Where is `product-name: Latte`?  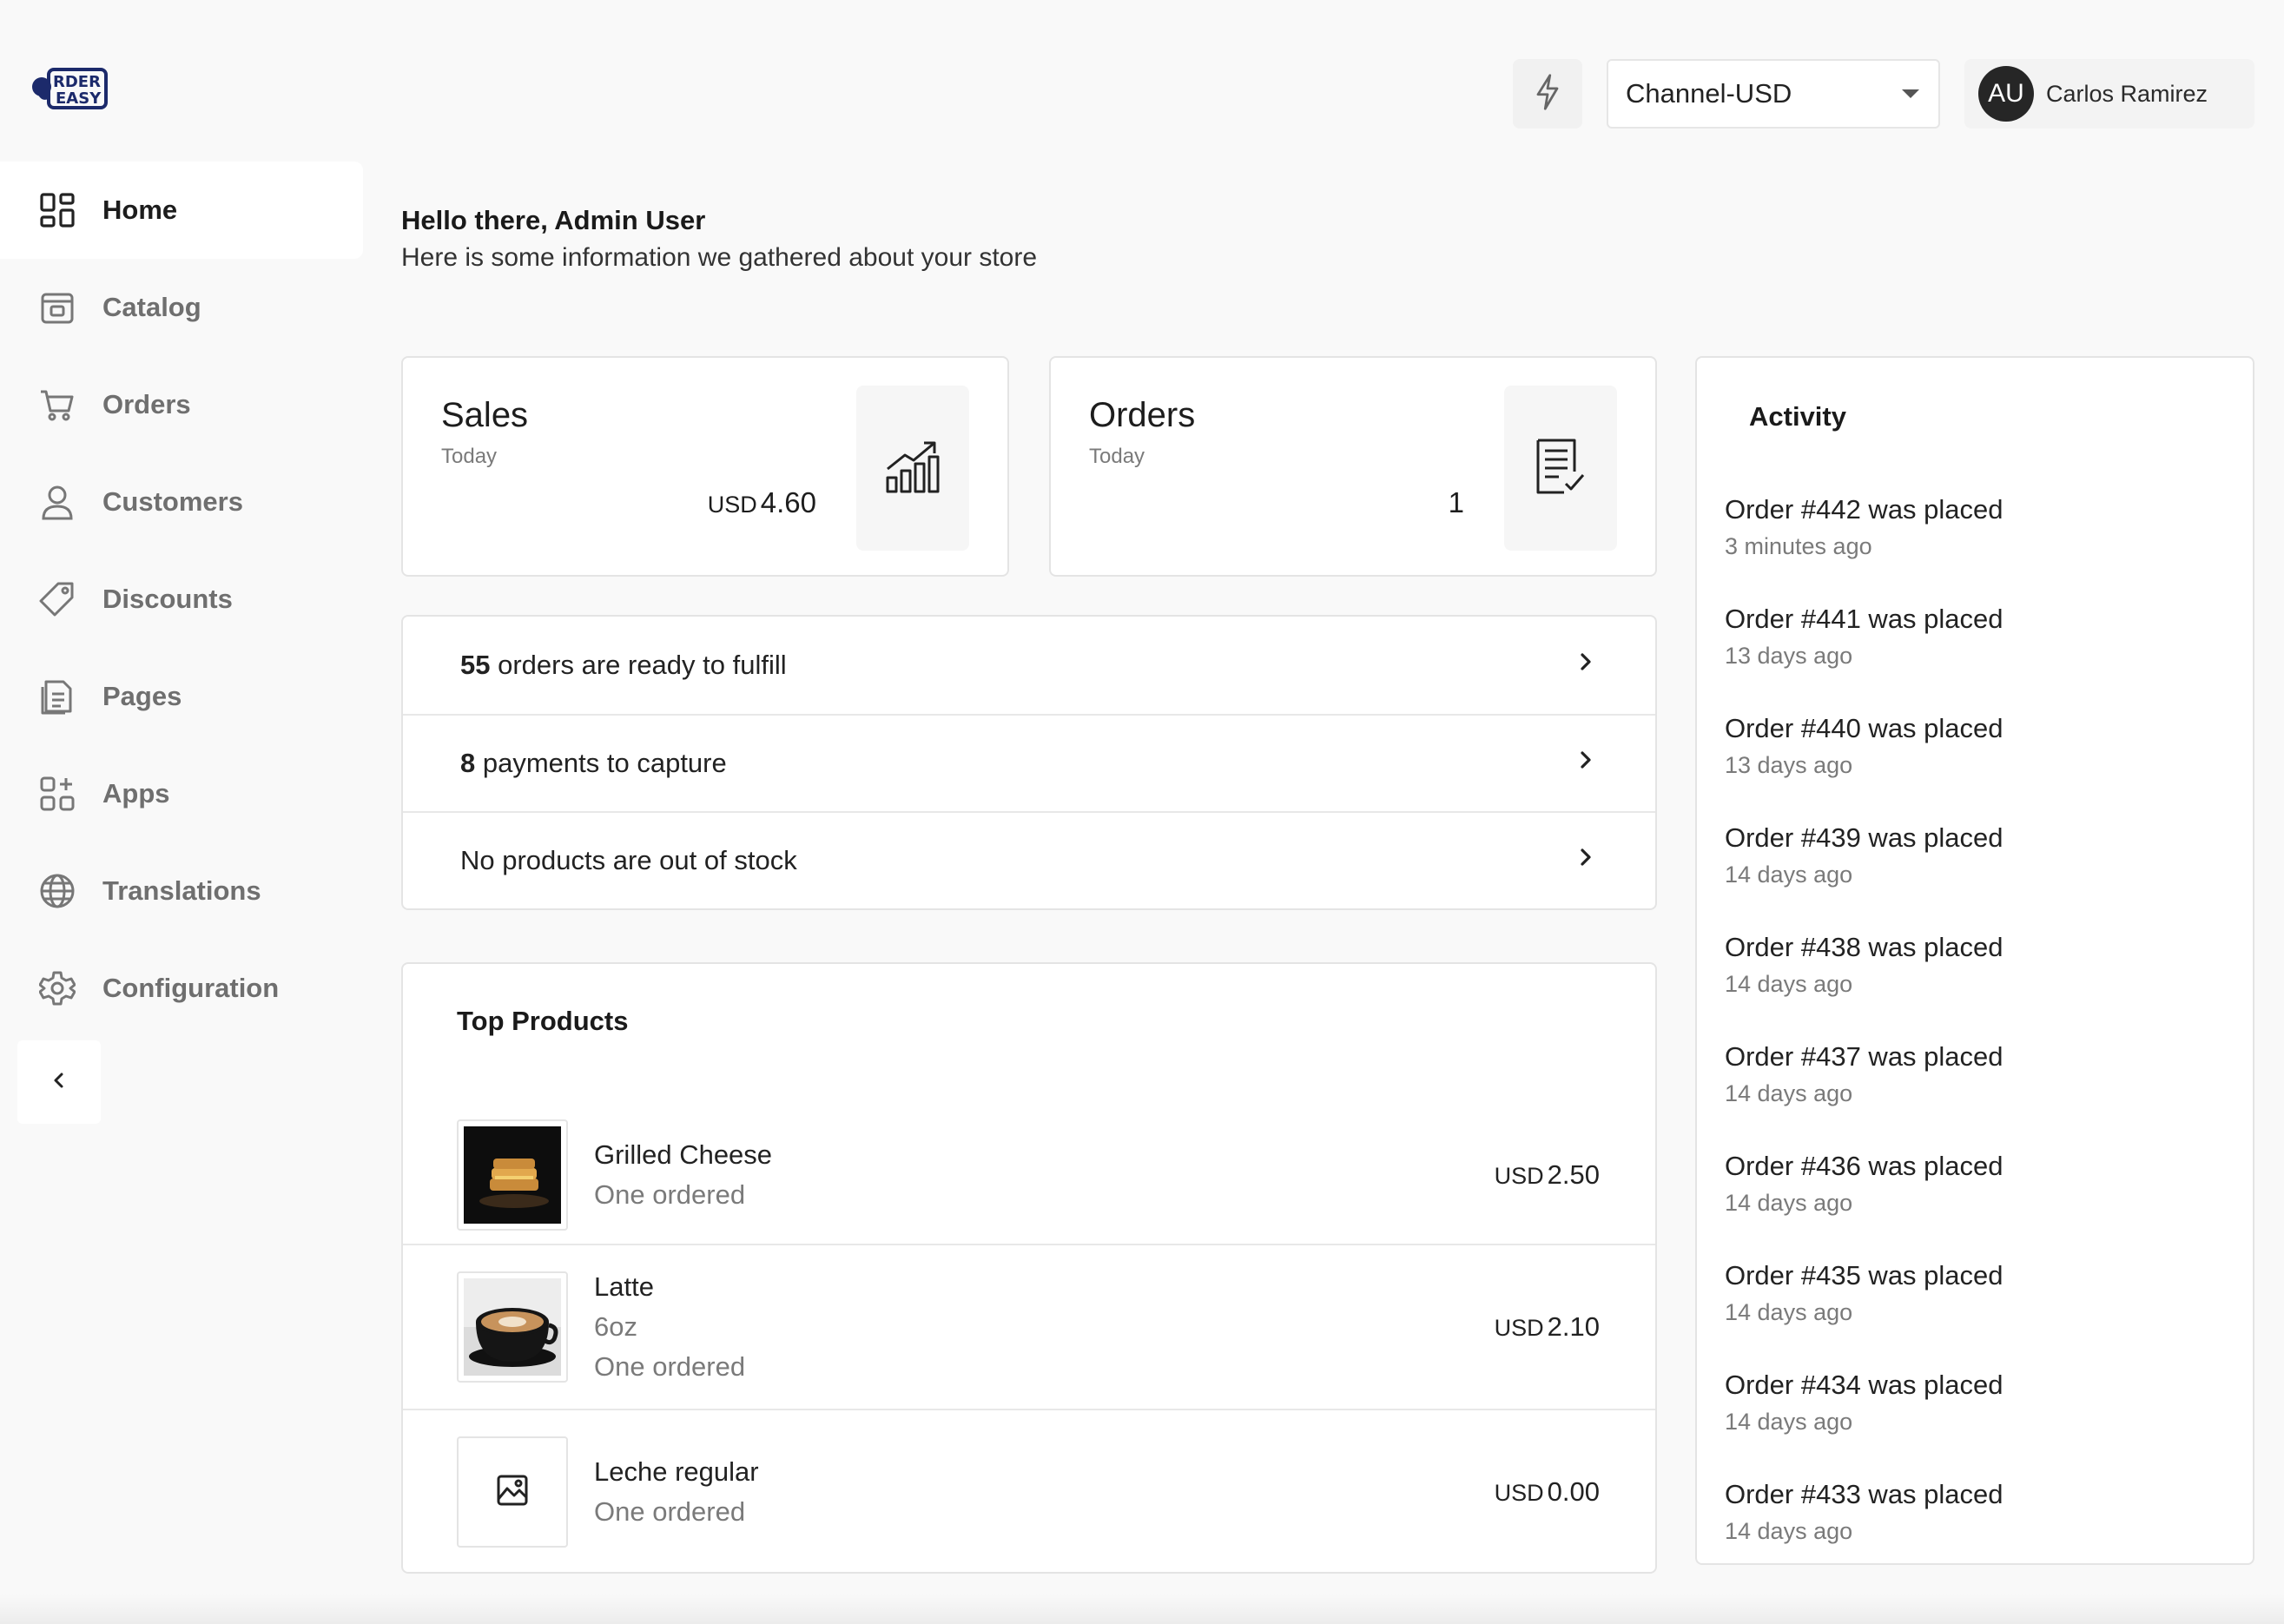 product-name: Latte is located at coordinates (624, 1286).